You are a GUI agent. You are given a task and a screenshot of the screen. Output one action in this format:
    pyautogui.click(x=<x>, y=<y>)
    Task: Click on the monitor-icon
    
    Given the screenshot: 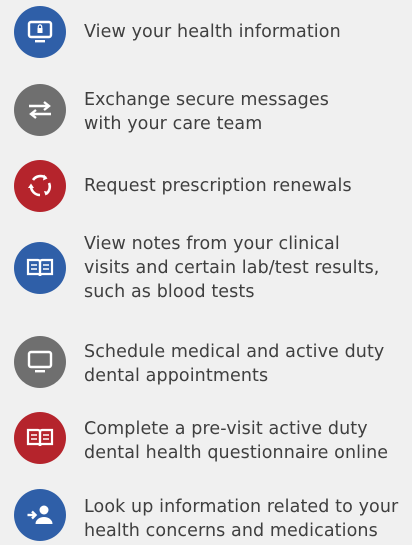 What is the action you would take?
    pyautogui.click(x=40, y=361)
    